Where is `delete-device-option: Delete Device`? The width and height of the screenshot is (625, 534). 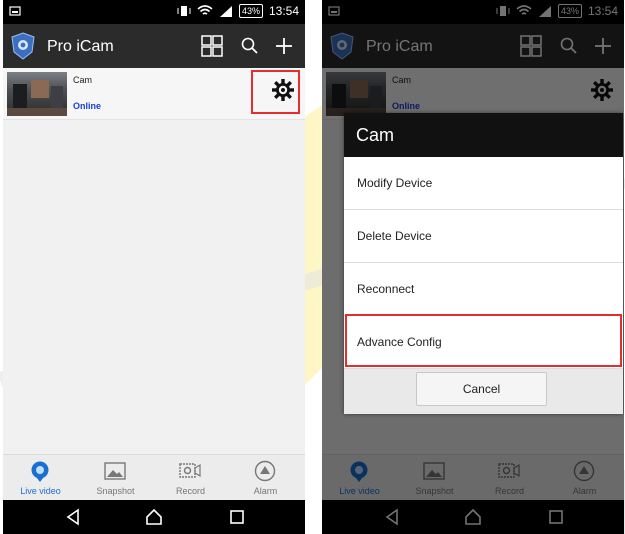
delete-device-option: Delete Device is located at coordinates (483, 236).